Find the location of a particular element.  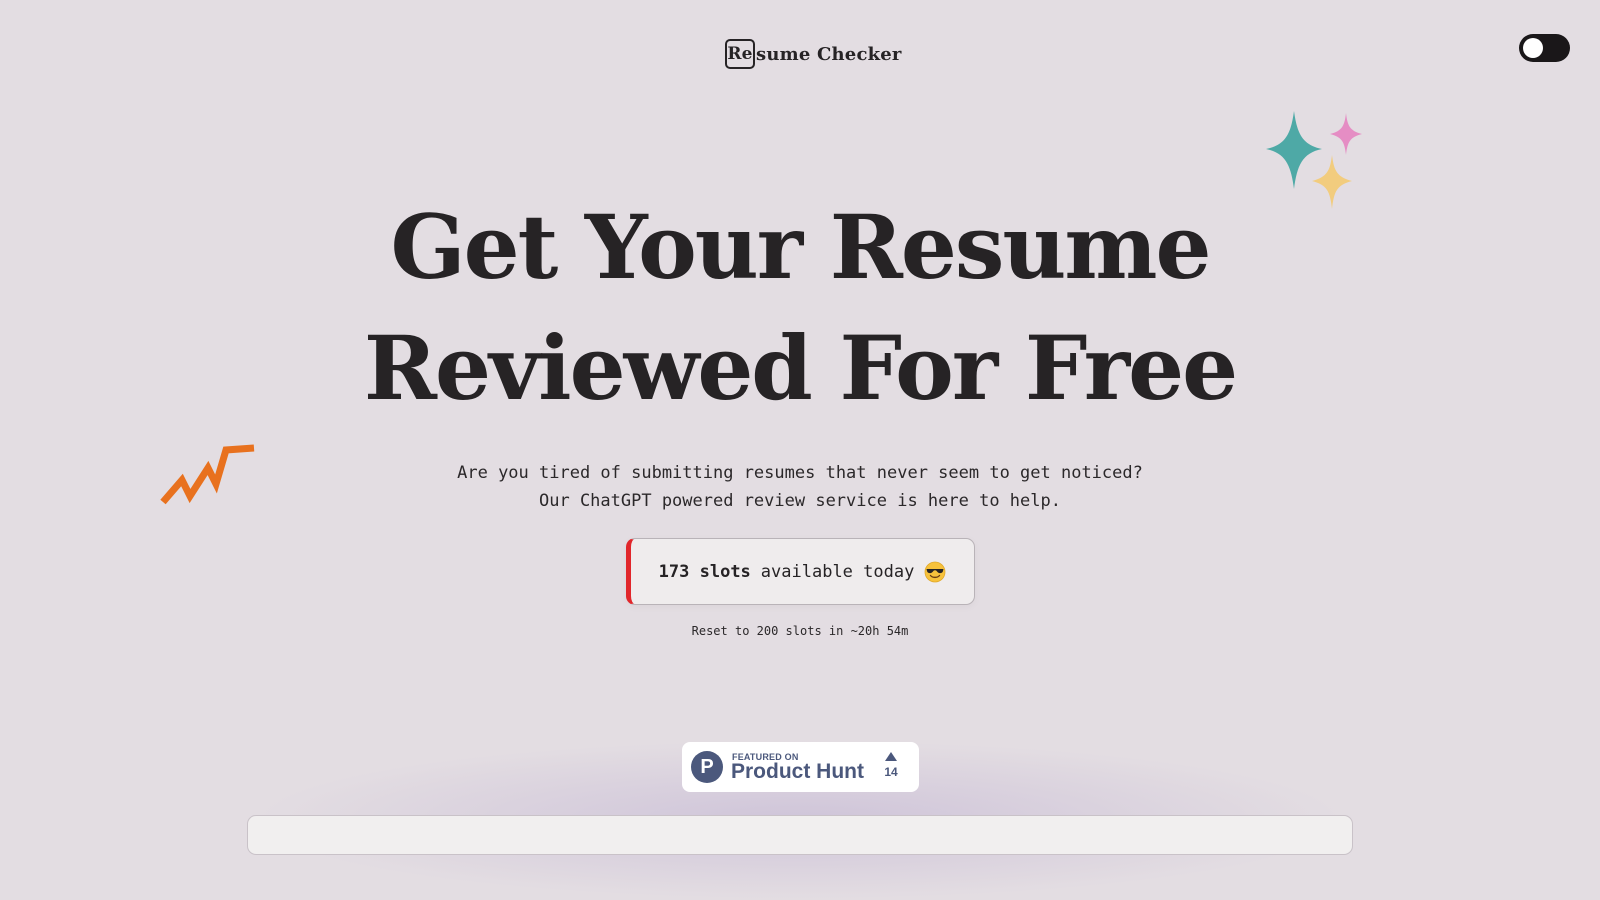

slots-available-card: 173 slots available today is located at coordinates (800, 571).